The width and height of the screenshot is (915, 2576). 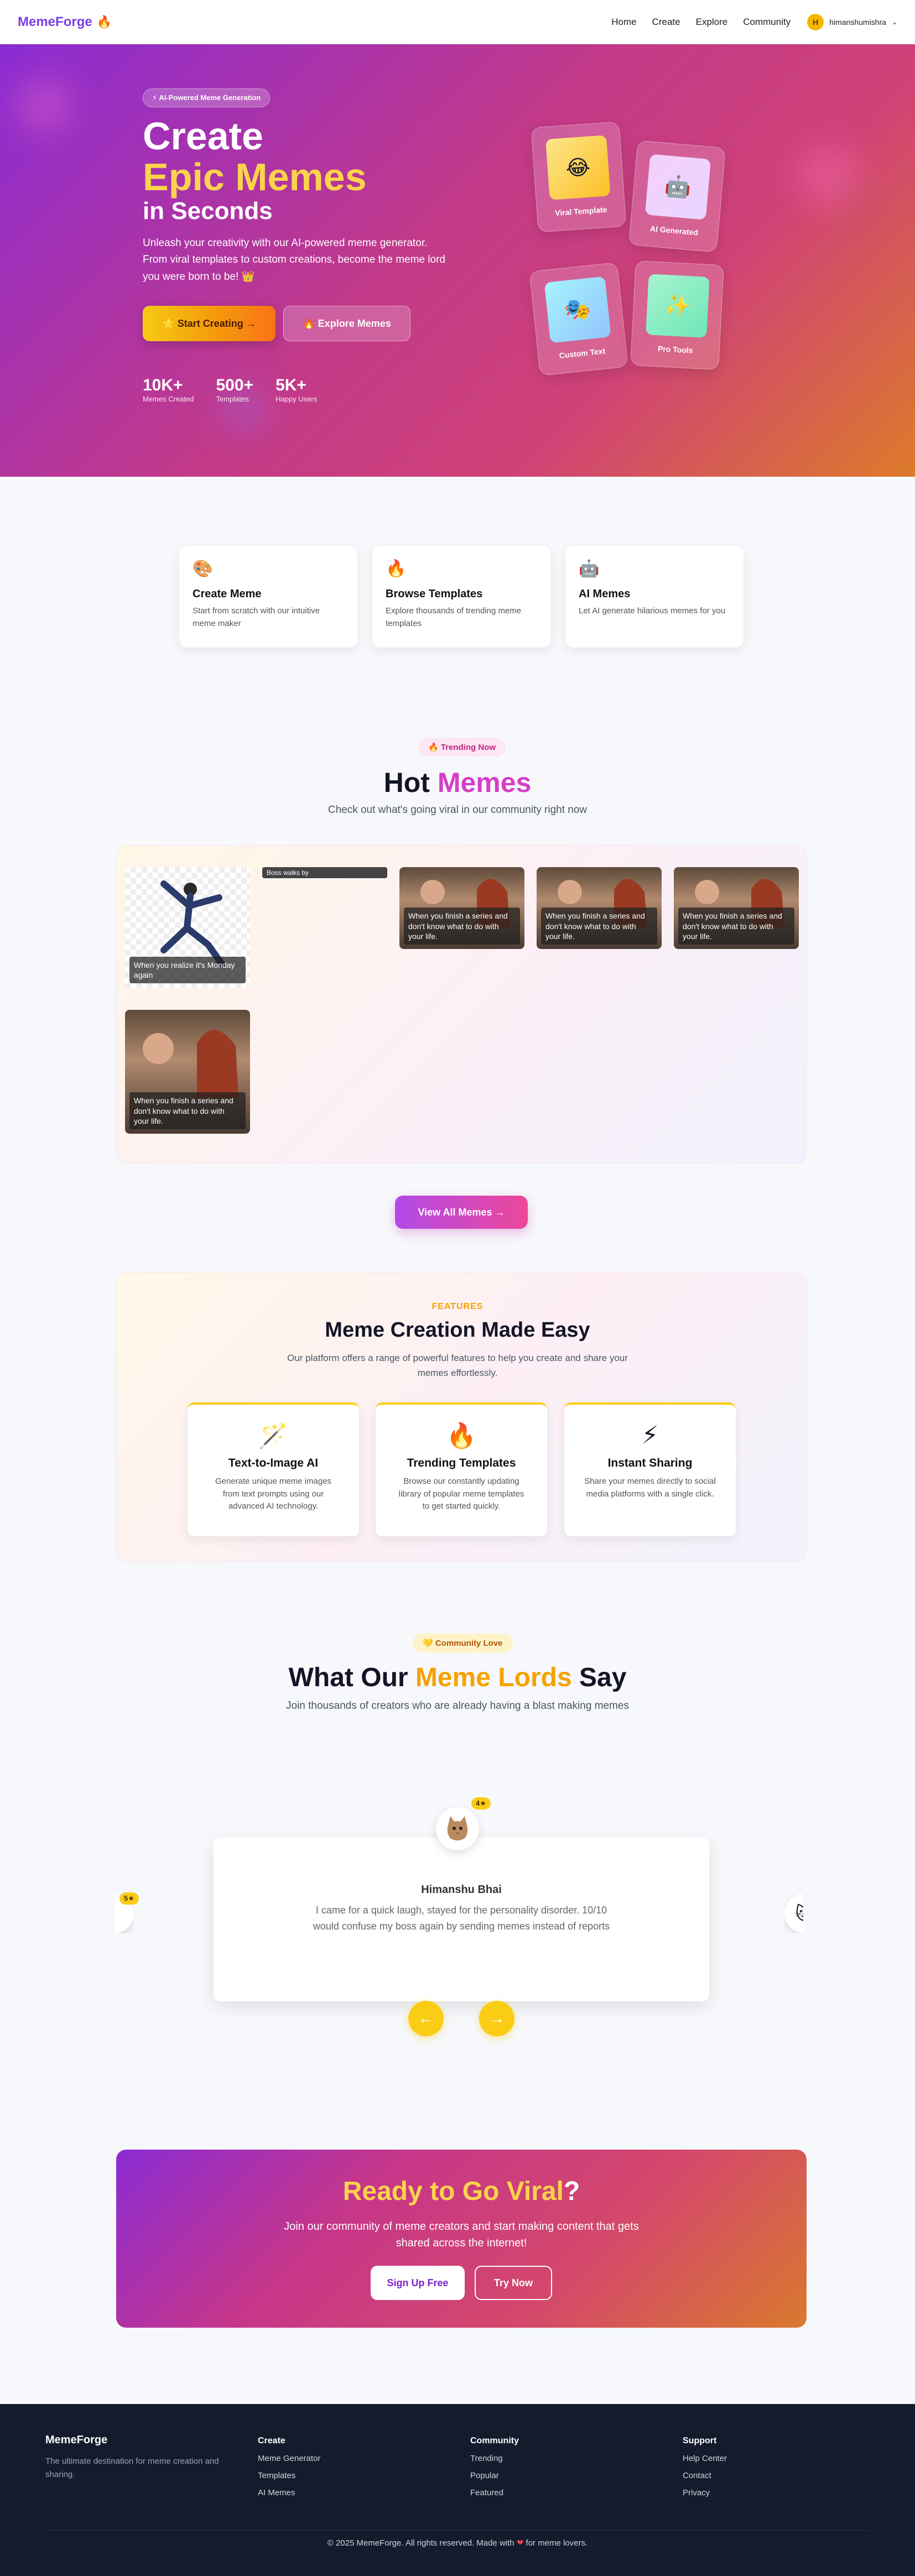 What do you see at coordinates (434, 594) in the screenshot?
I see `quick-card-title: Browse Templates` at bounding box center [434, 594].